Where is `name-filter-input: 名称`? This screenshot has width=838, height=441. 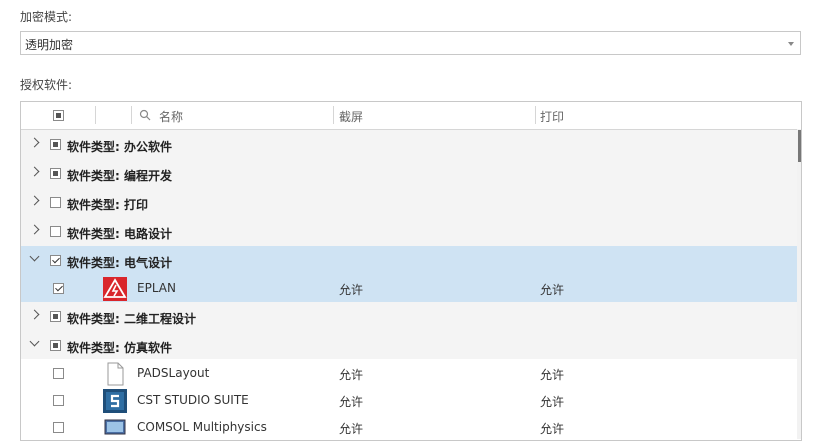
name-filter-input: 名称 is located at coordinates (171, 116).